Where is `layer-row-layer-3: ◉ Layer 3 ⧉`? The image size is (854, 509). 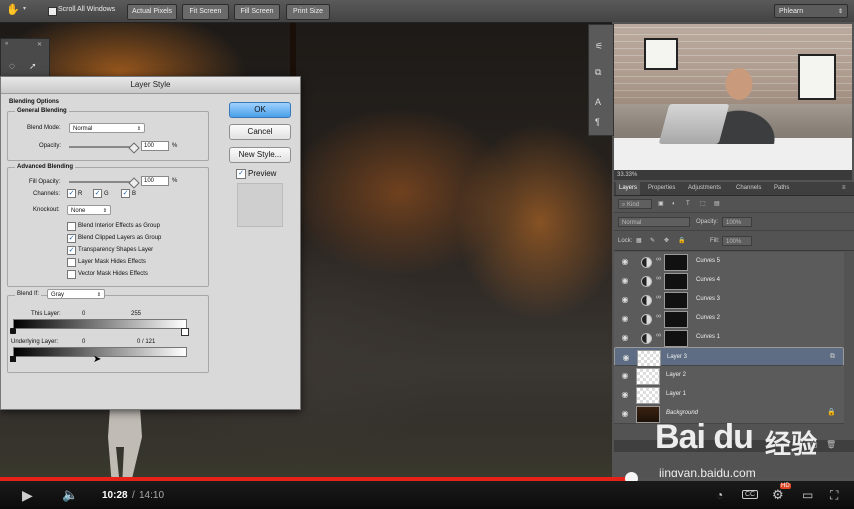
layer-row-layer-3: ◉ Layer 3 ⧉ is located at coordinates (729, 357).